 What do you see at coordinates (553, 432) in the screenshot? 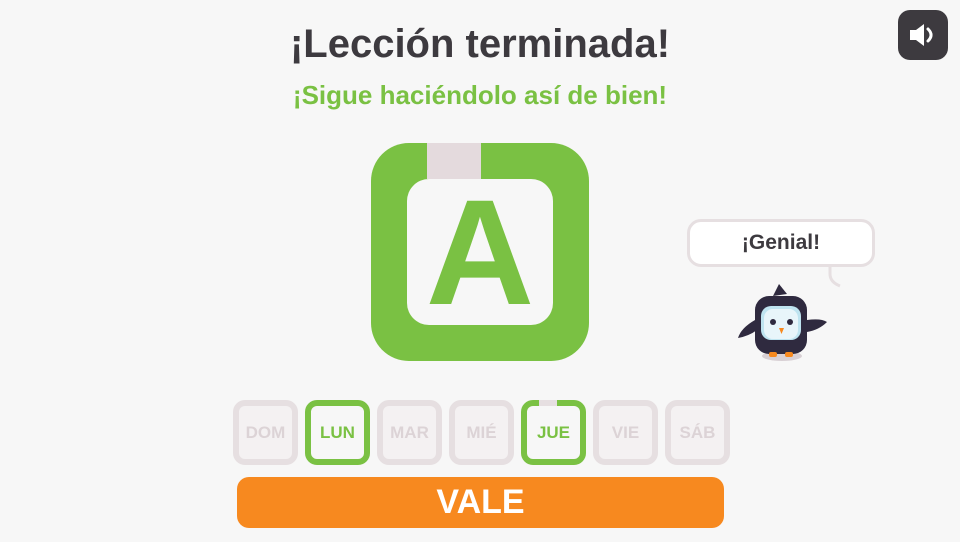
I see `day-thursday: JUE` at bounding box center [553, 432].